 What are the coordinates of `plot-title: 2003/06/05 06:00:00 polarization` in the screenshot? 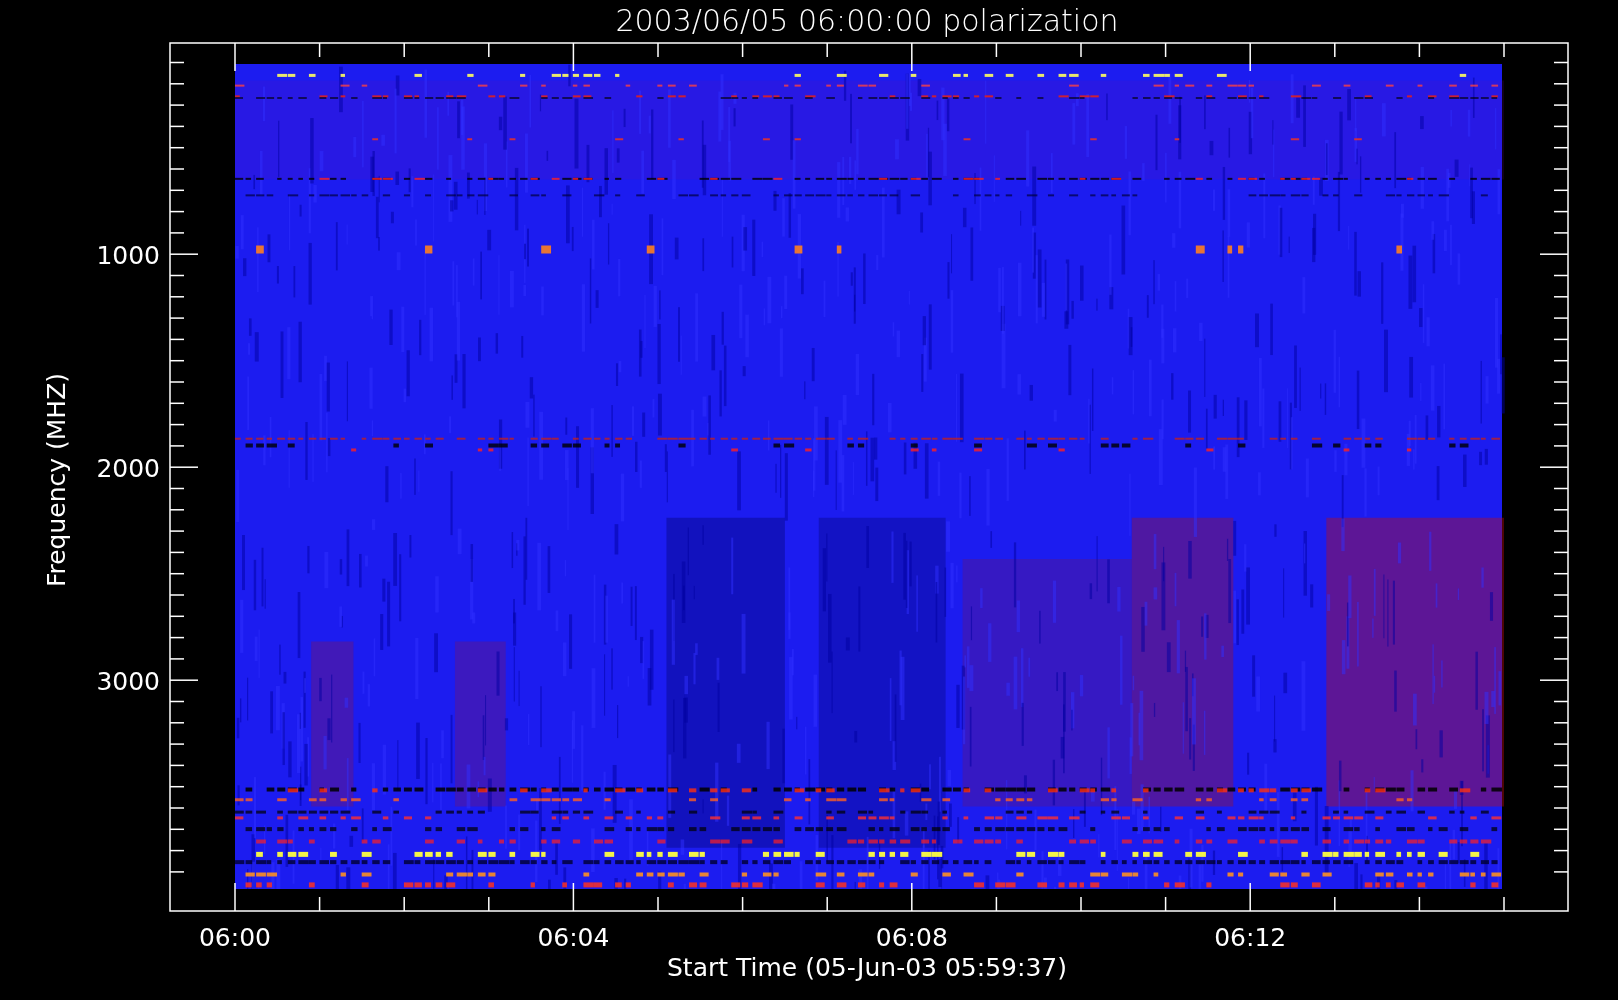 It's located at (867, 20).